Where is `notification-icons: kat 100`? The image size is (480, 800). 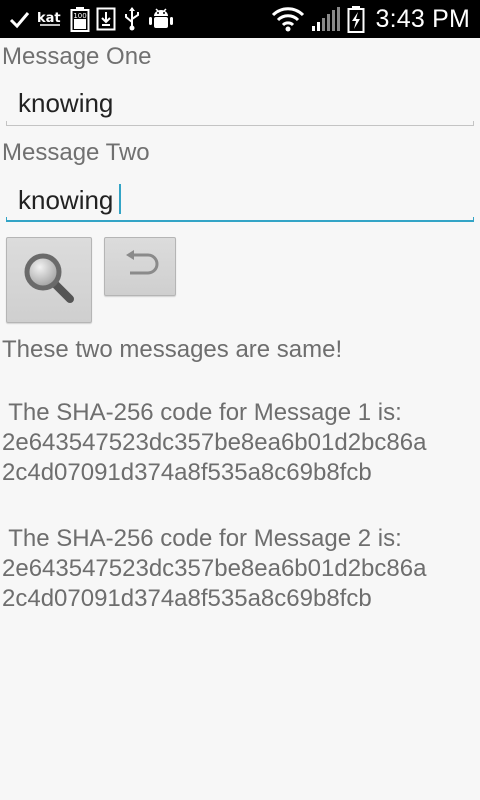 notification-icons: kat 100 is located at coordinates (91, 19).